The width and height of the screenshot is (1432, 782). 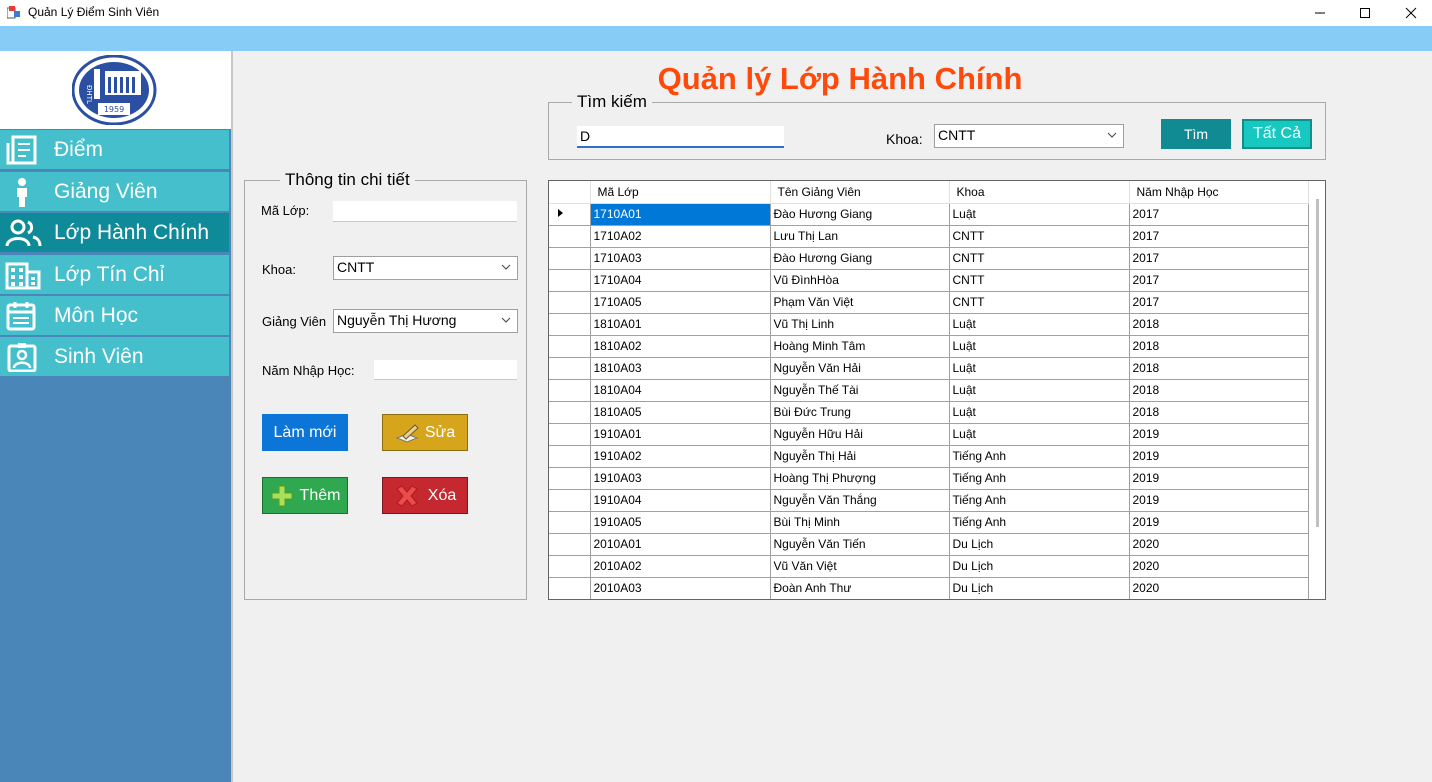 What do you see at coordinates (860, 456) in the screenshot?
I see `table-cell: Nguyễn Thị Hải` at bounding box center [860, 456].